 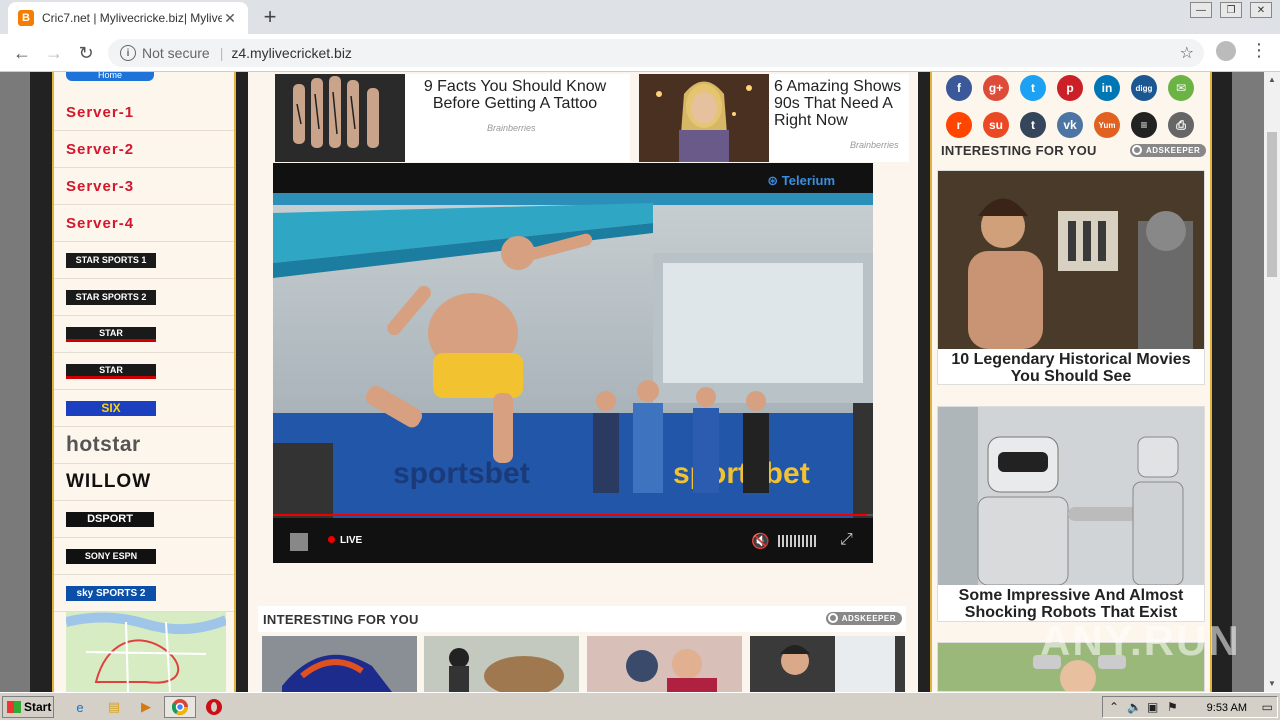 What do you see at coordinates (656, 53) in the screenshot?
I see `address-bar: i Not secure | z4.mylivecricket.biz ☆` at bounding box center [656, 53].